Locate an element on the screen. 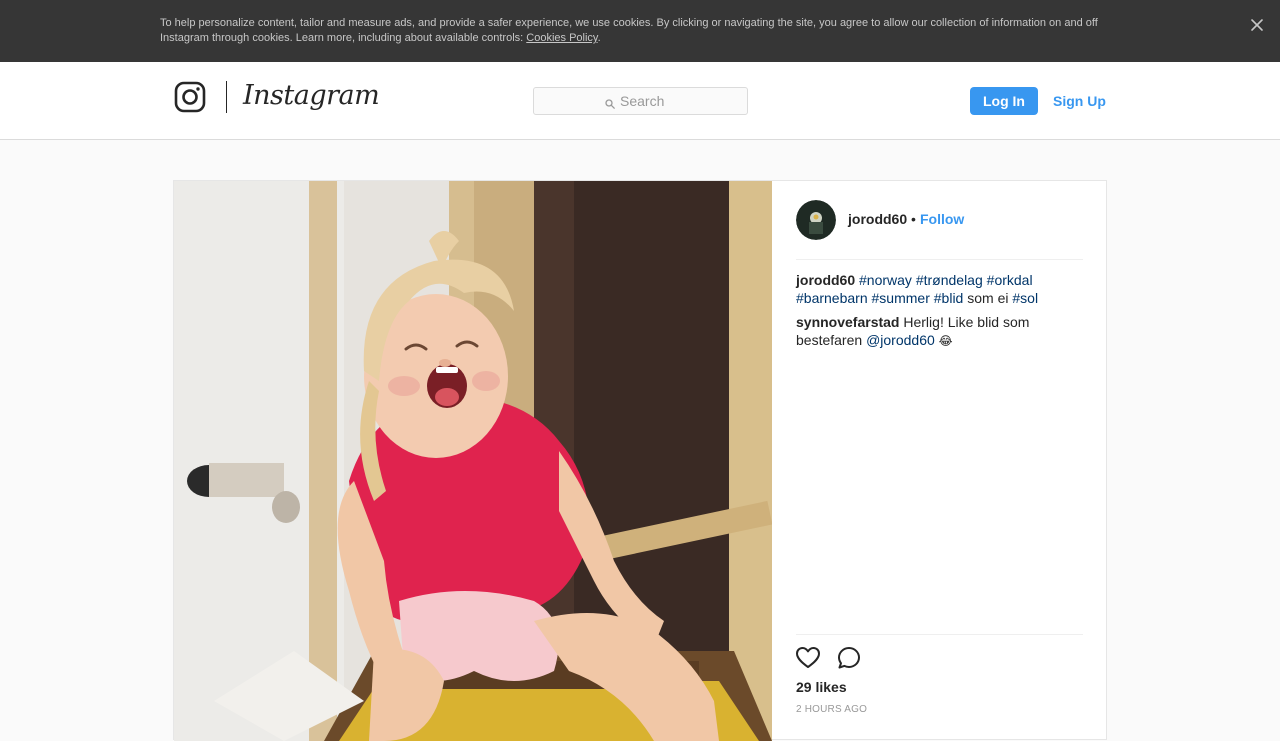 This screenshot has width=1280, height=741. laughing-emoji: 😂 is located at coordinates (945, 341).